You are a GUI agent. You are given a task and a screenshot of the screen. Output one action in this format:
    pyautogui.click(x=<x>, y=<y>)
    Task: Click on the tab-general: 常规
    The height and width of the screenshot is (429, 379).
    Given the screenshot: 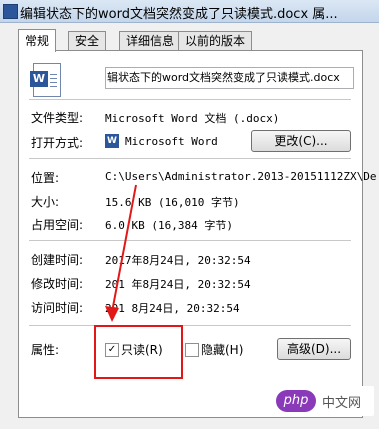 What is the action you would take?
    pyautogui.click(x=37, y=40)
    